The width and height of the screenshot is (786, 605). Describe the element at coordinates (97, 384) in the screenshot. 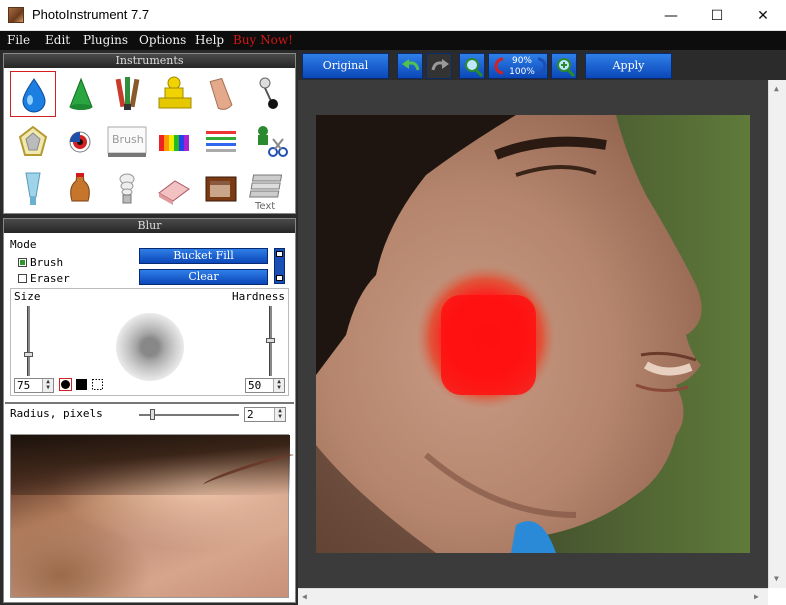

I see `selection-brush-icon` at that location.